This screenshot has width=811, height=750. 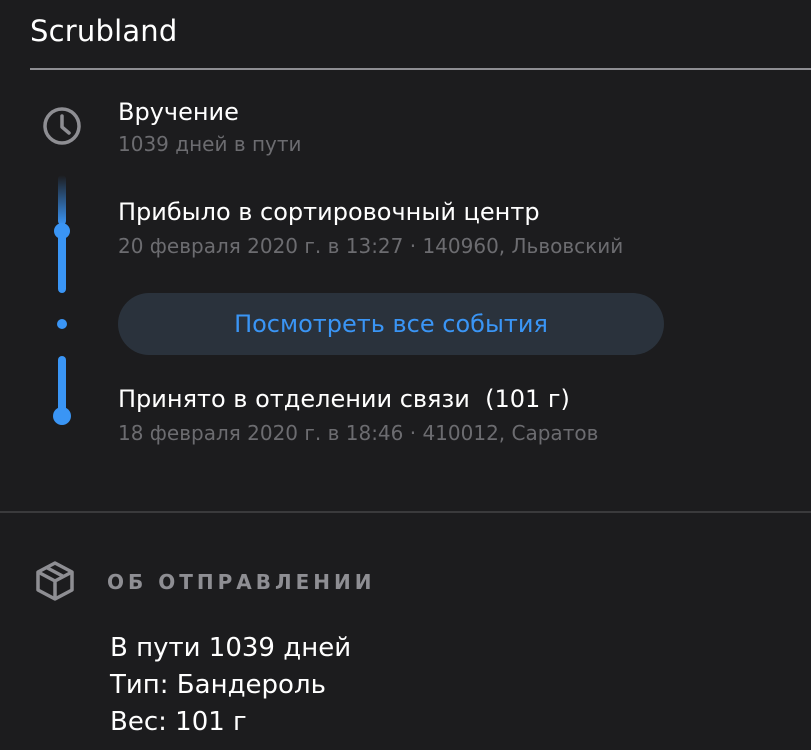 What do you see at coordinates (178, 722) in the screenshot?
I see `info-line-weight: Вес: 101 г` at bounding box center [178, 722].